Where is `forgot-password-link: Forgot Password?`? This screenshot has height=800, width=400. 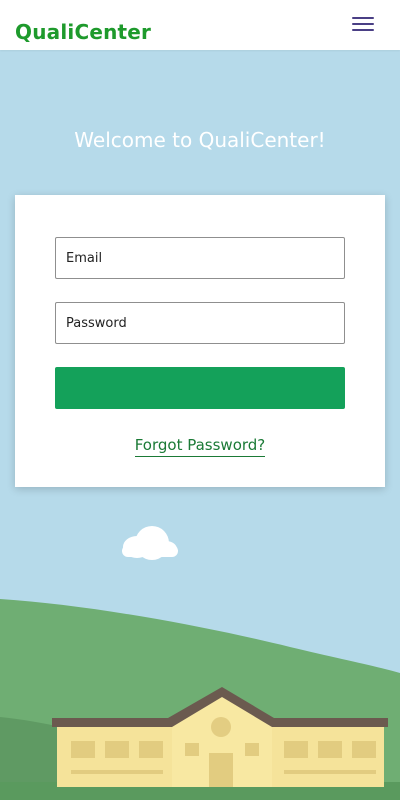
forgot-password-link: Forgot Password? is located at coordinates (200, 446).